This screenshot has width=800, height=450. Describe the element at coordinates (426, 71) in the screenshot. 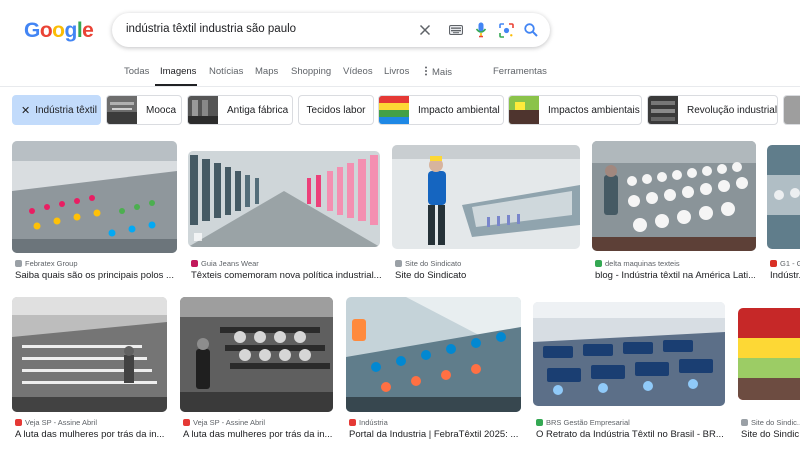

I see `more-vert-icon` at that location.